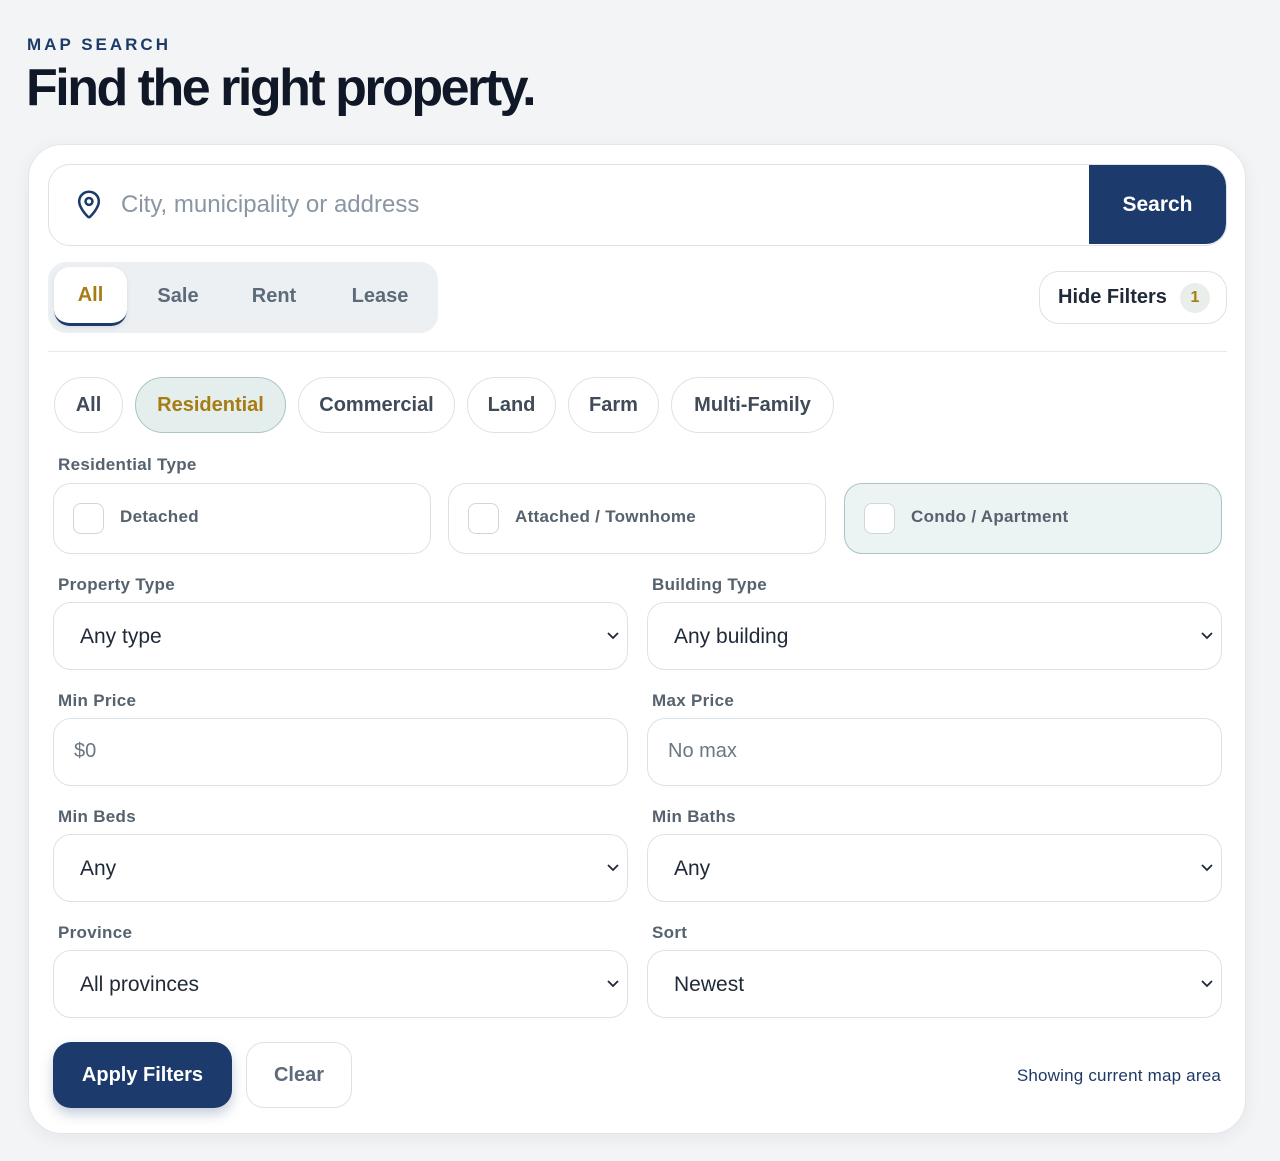  What do you see at coordinates (116, 584) in the screenshot?
I see `property-type-label: Property Type` at bounding box center [116, 584].